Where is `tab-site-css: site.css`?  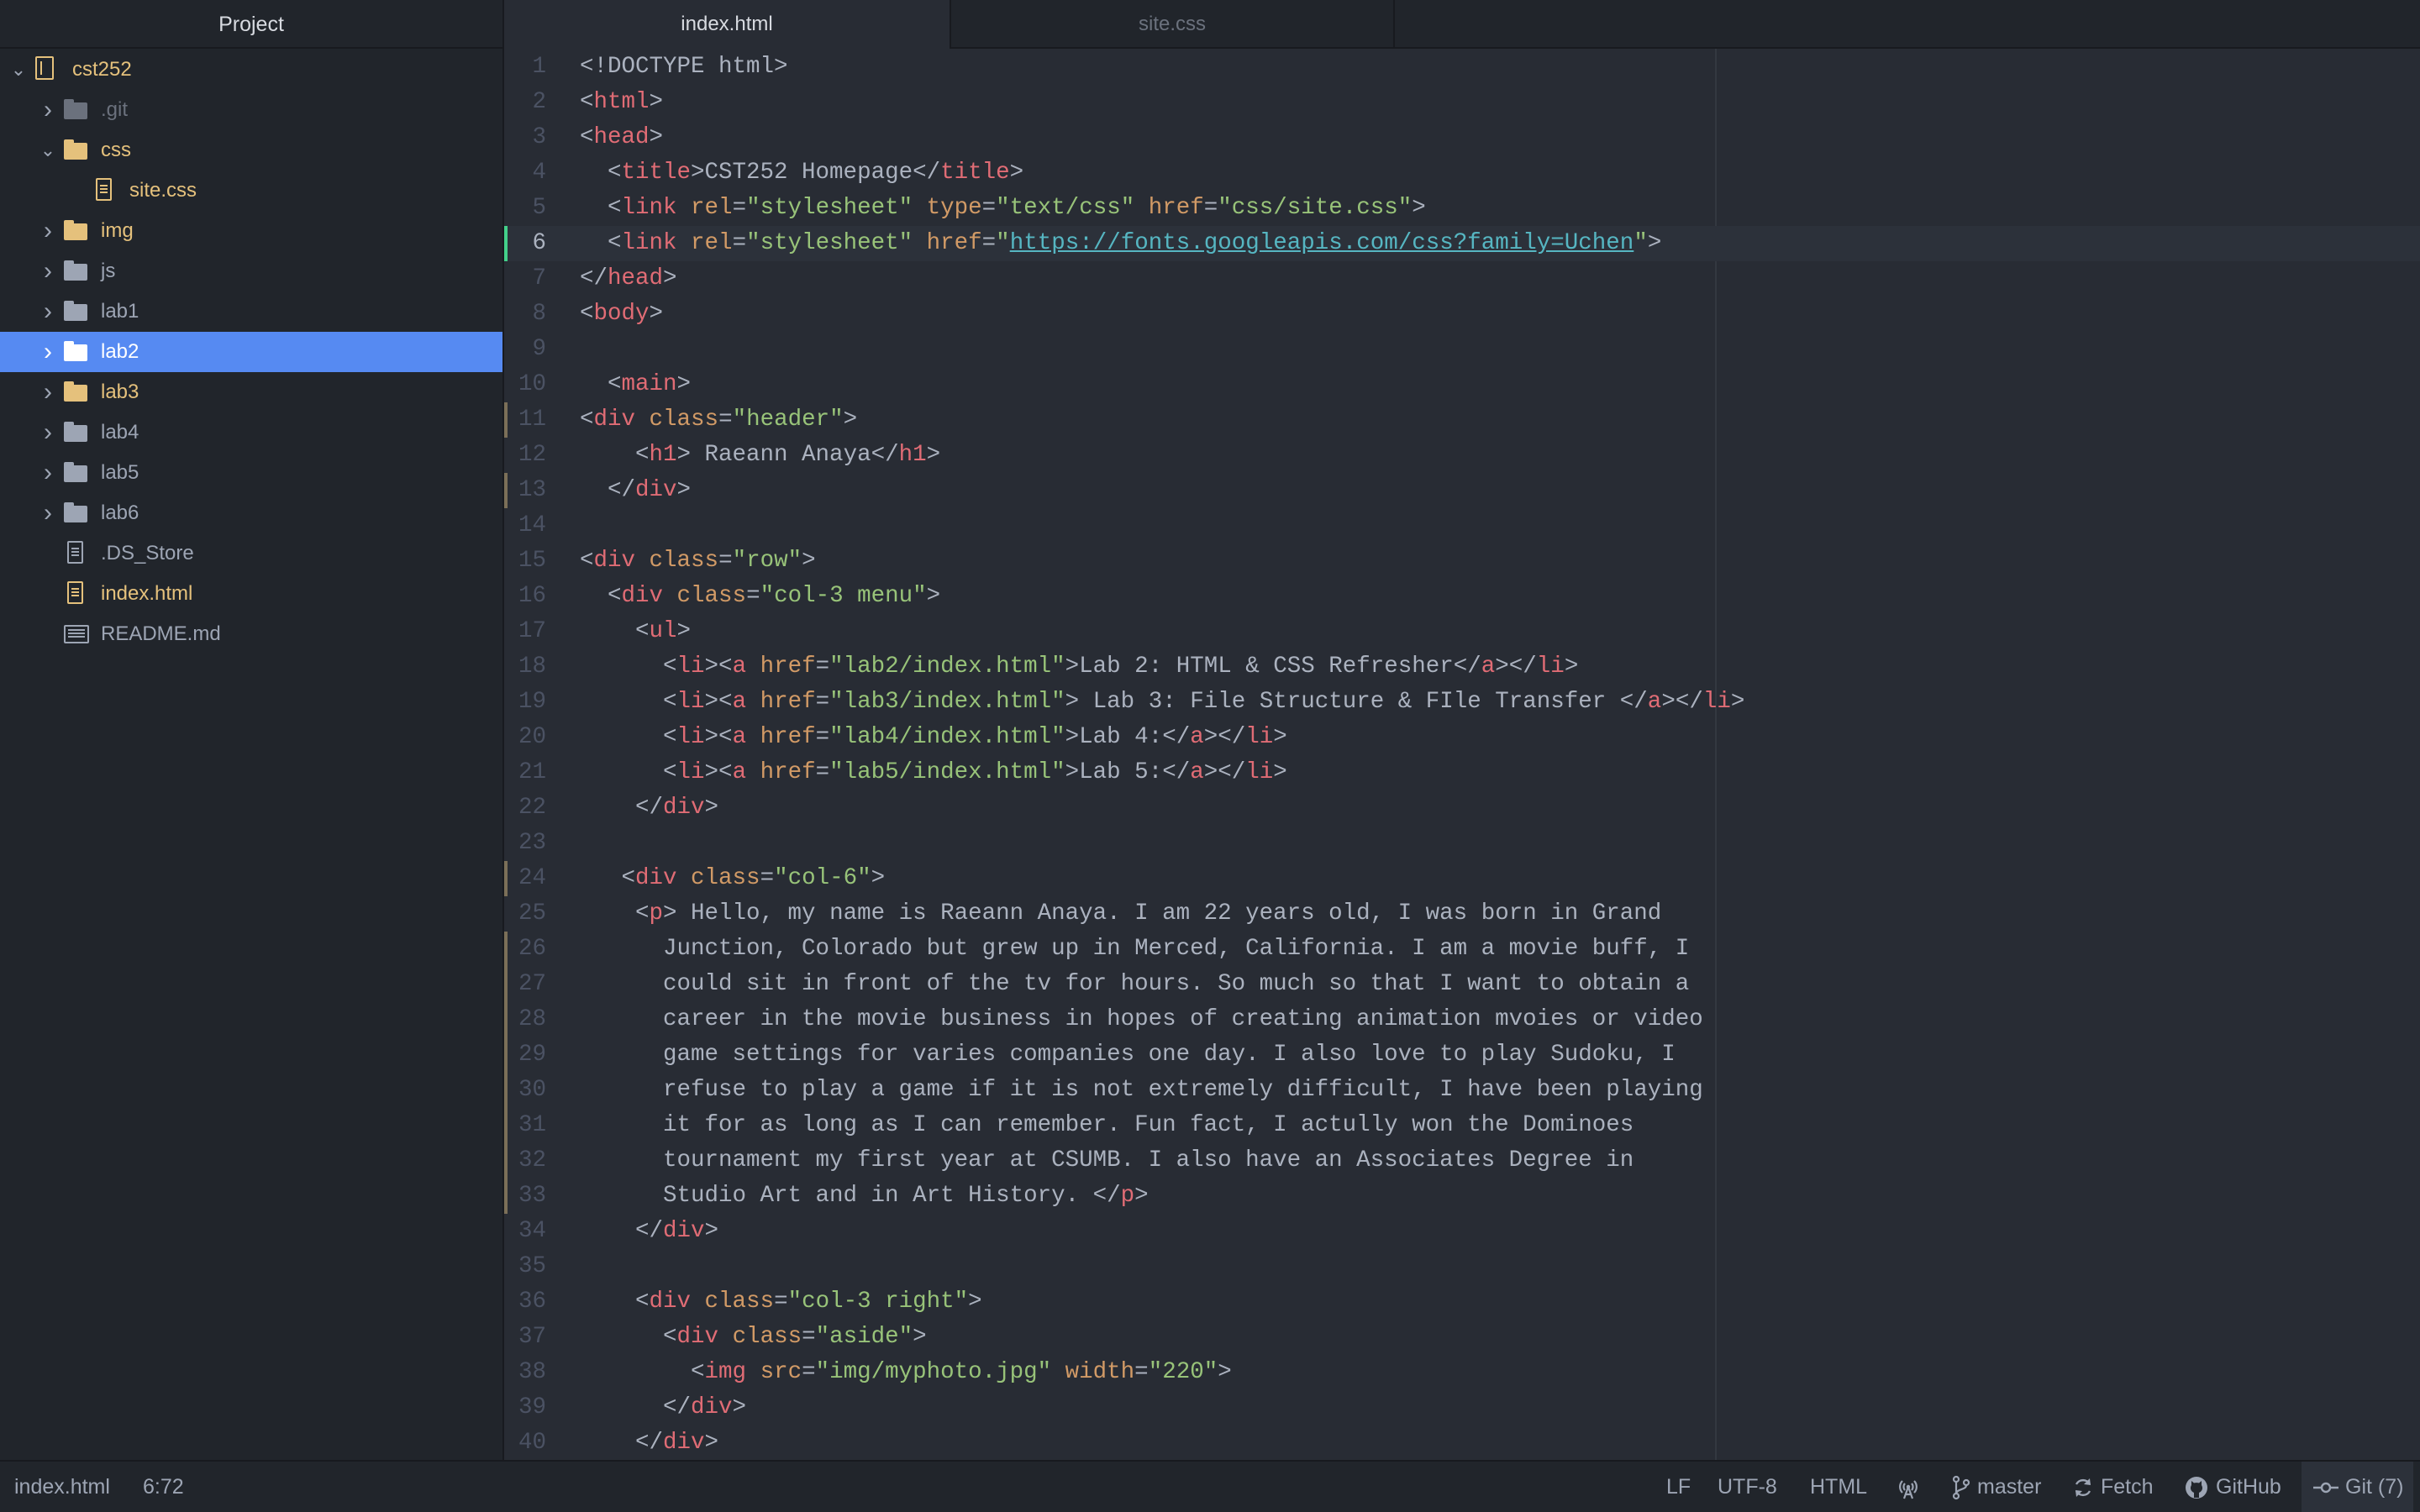
tab-site-css: site.css is located at coordinates (1173, 24).